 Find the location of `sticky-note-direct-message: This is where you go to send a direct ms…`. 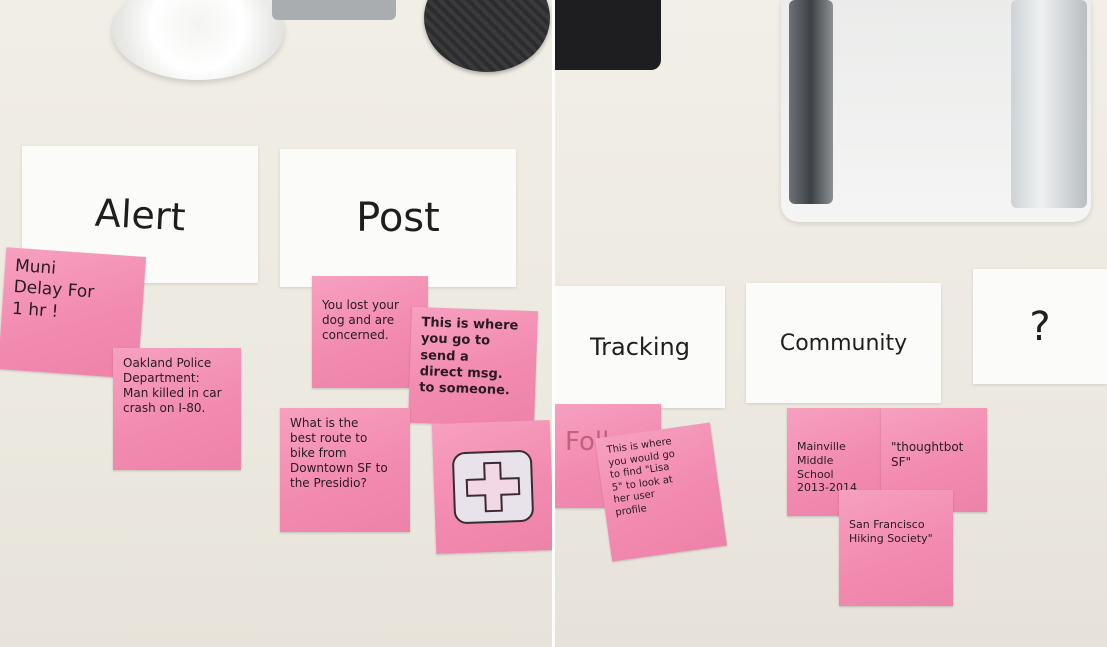

sticky-note-direct-message: This is where you go to send a direct ms… is located at coordinates (473, 367).